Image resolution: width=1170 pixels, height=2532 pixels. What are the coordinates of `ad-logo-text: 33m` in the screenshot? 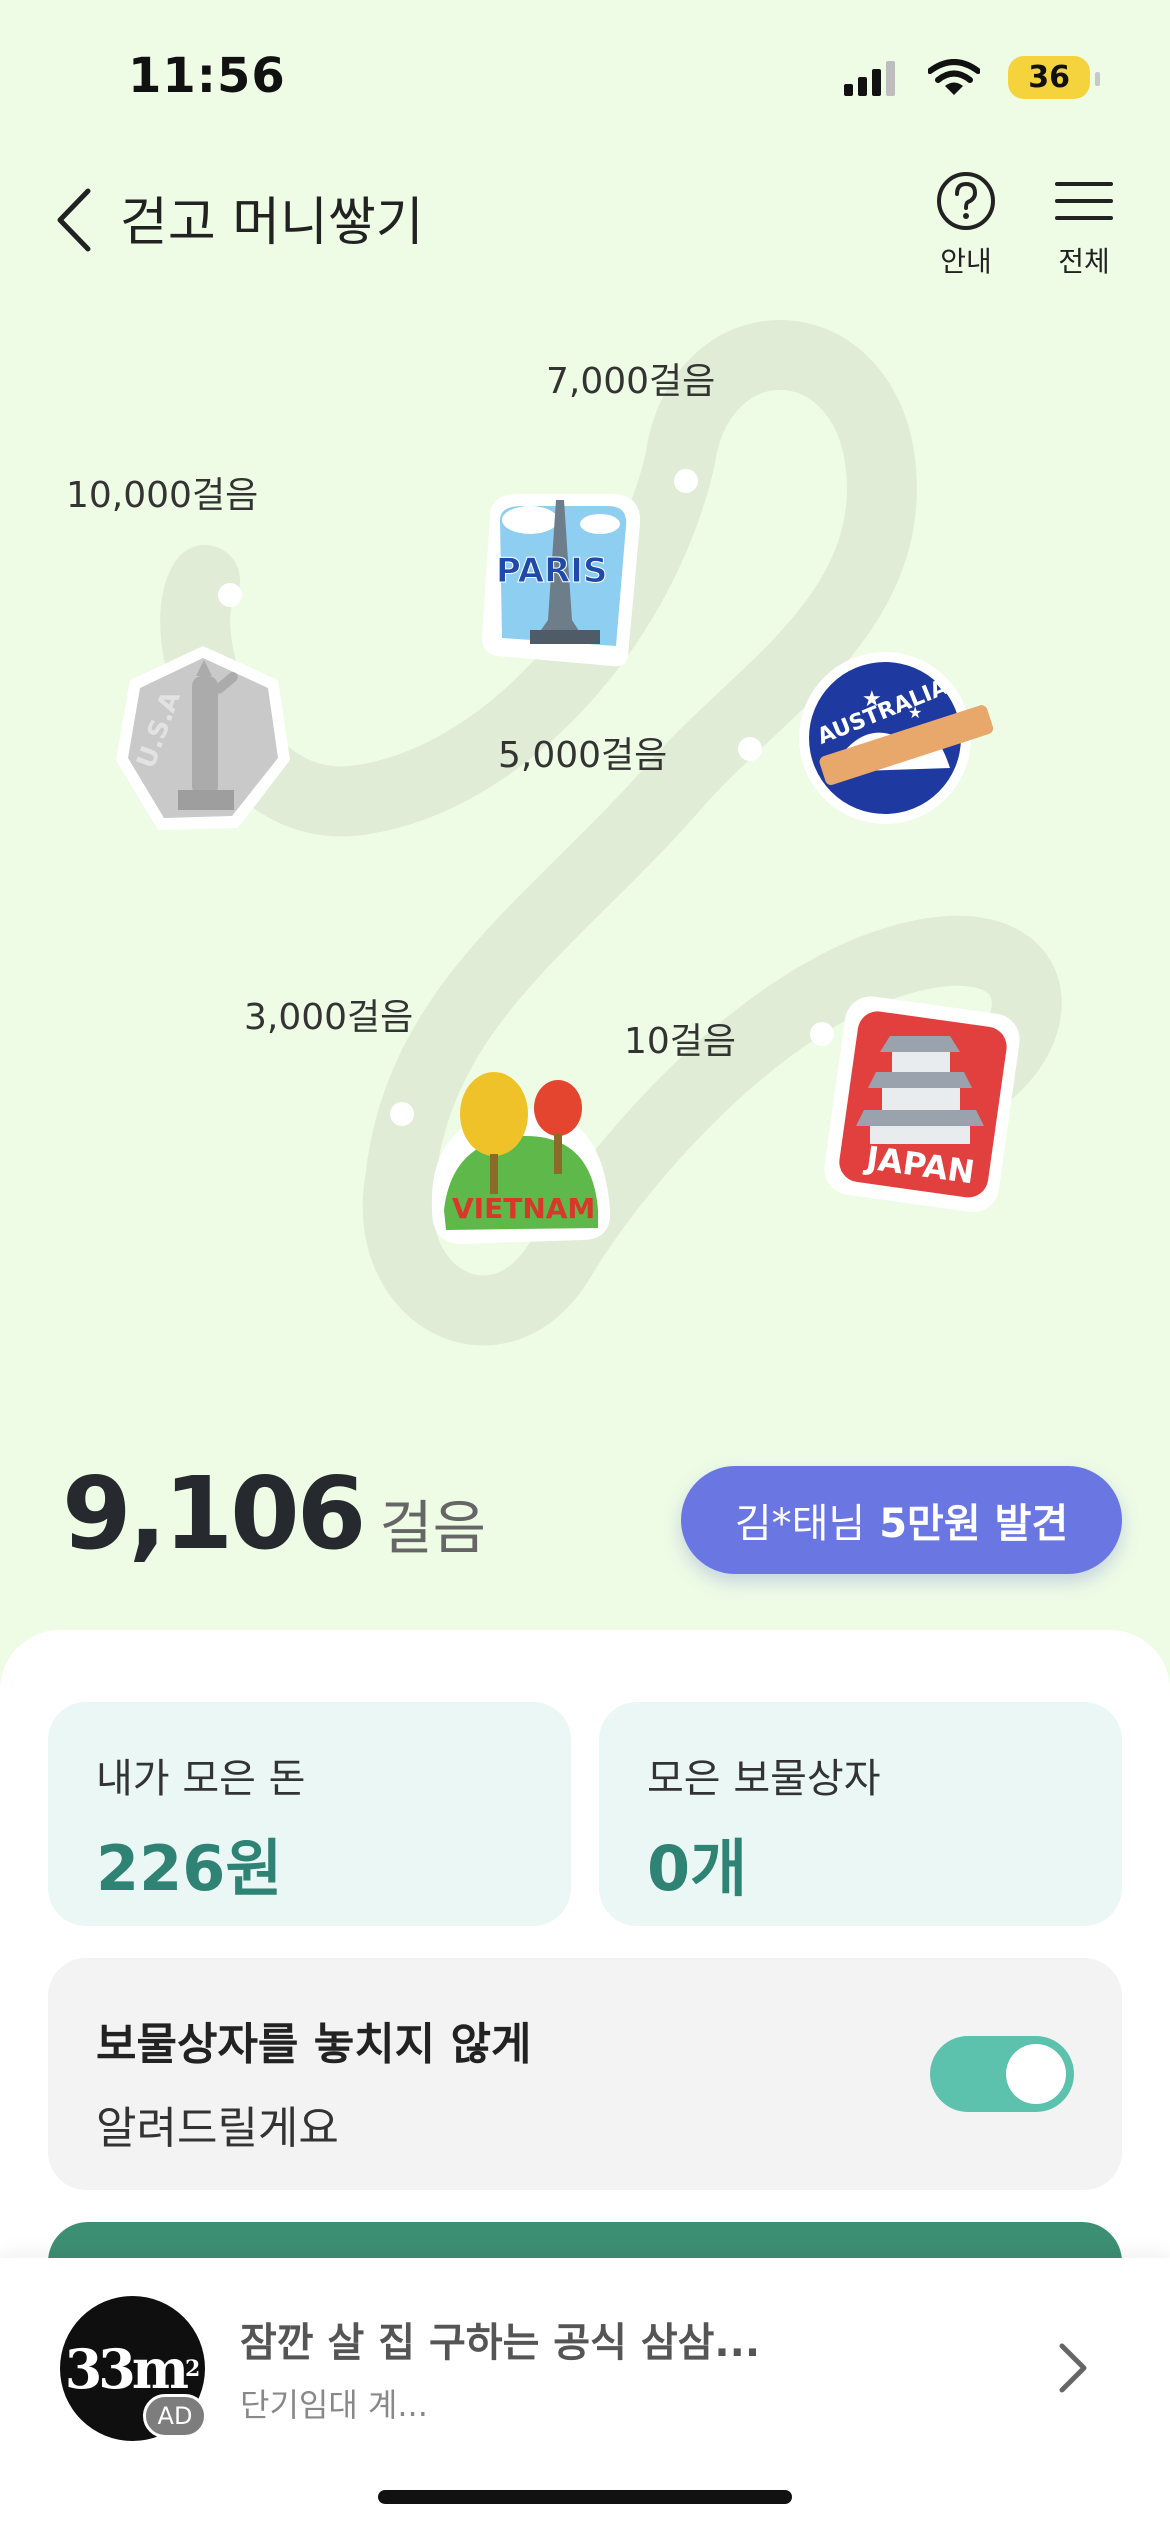 It's located at (126, 2368).